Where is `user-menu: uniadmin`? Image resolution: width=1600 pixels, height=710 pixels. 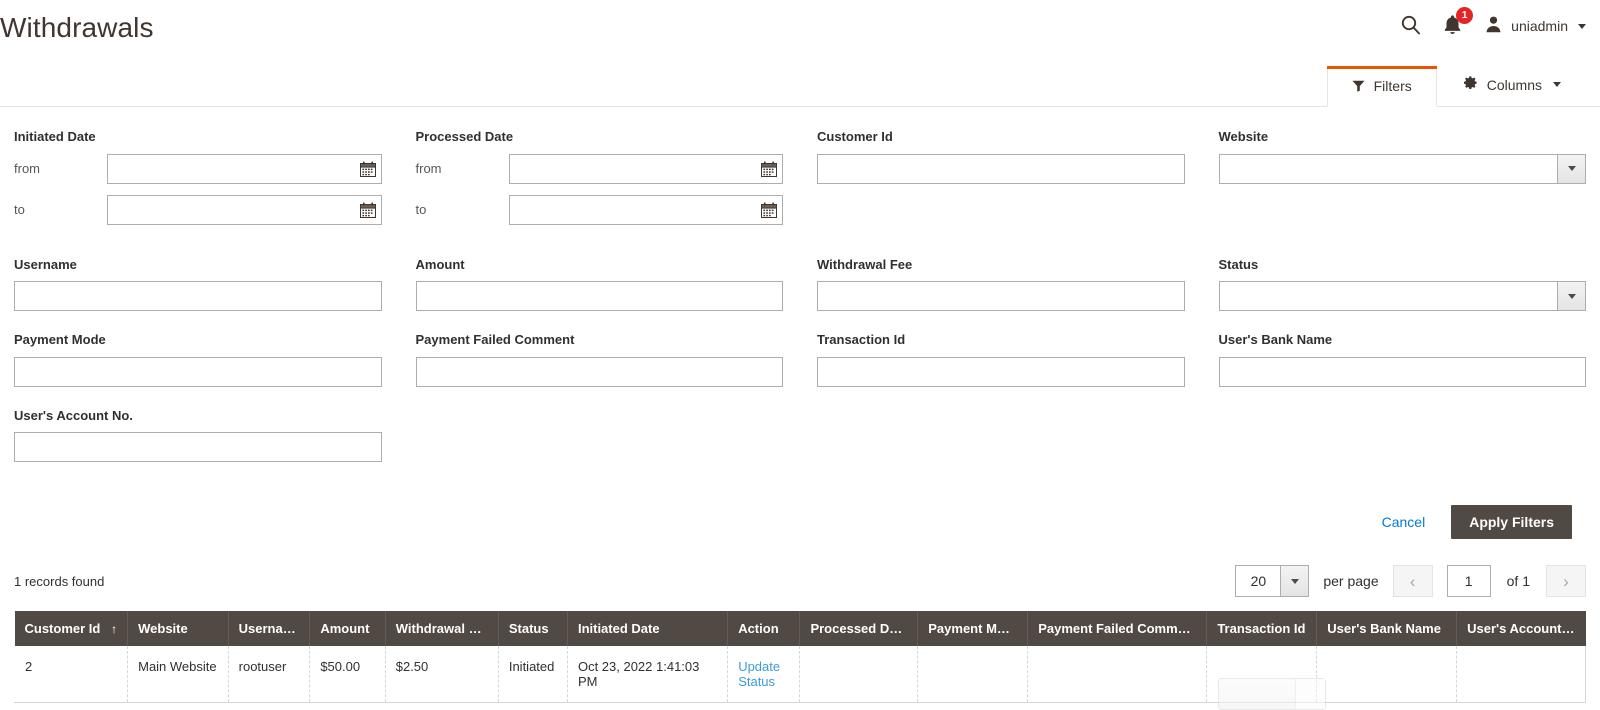
user-menu: uniadmin is located at coordinates (1535, 26).